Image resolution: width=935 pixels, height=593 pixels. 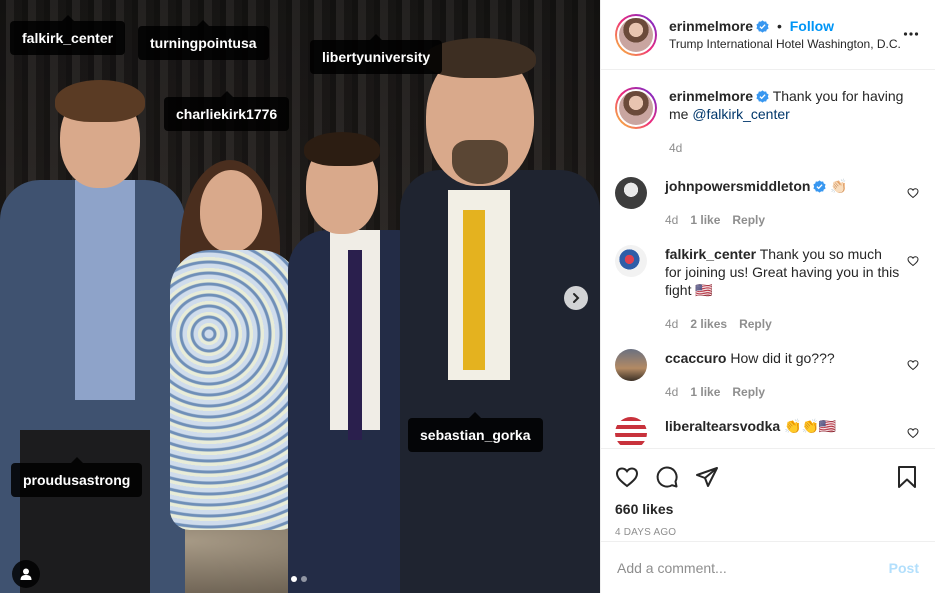 I want to click on follow-button: Follow, so click(x=812, y=26).